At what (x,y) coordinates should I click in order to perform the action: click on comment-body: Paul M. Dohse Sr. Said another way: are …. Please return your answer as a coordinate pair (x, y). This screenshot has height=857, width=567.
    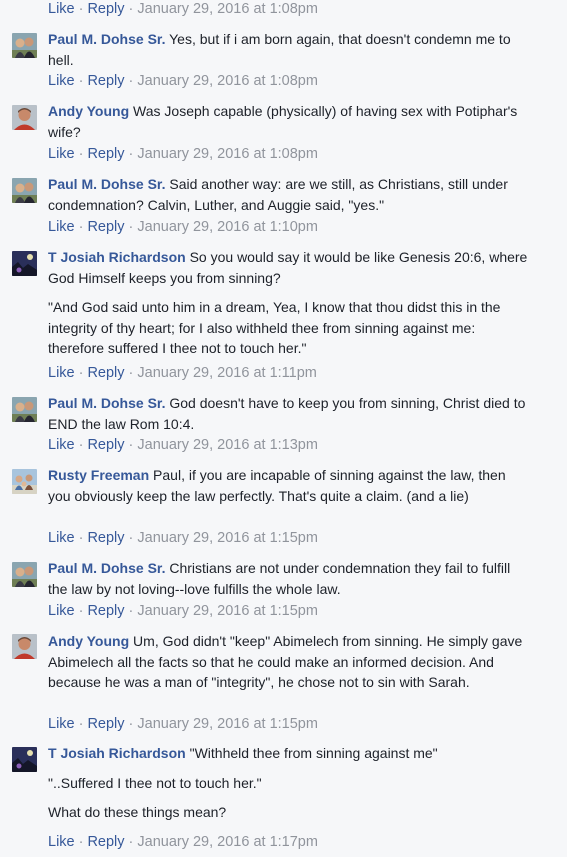
    Looking at the image, I should click on (288, 194).